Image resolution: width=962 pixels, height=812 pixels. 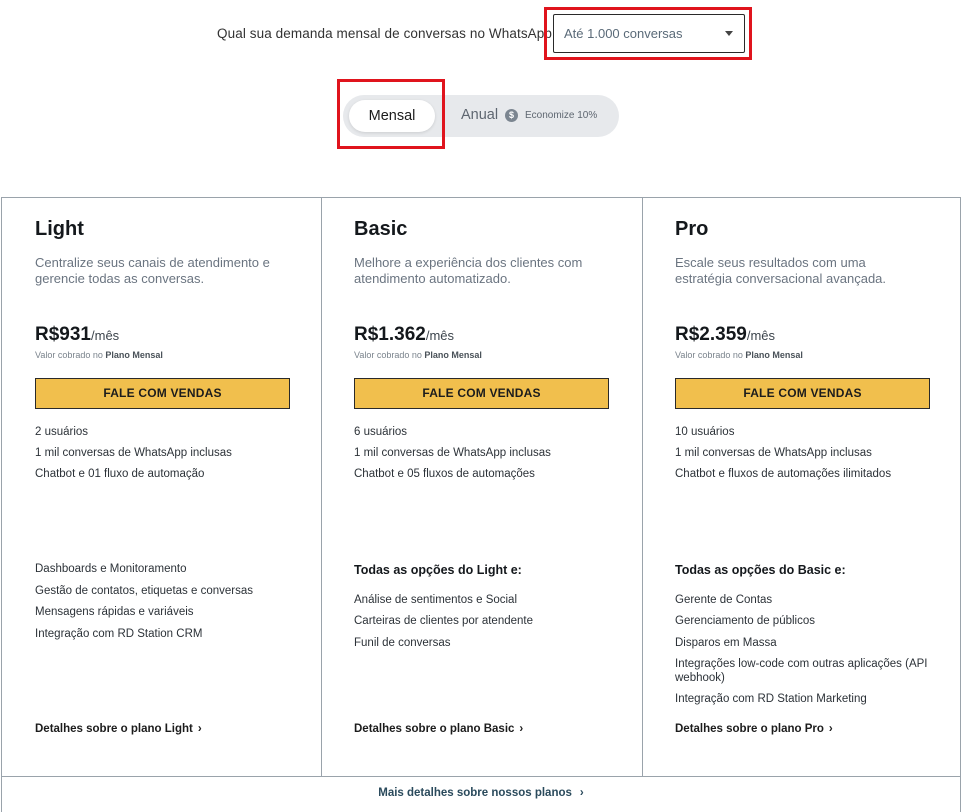 I want to click on feature-item: Chatbot e 01 fluxo de automação, so click(x=120, y=474).